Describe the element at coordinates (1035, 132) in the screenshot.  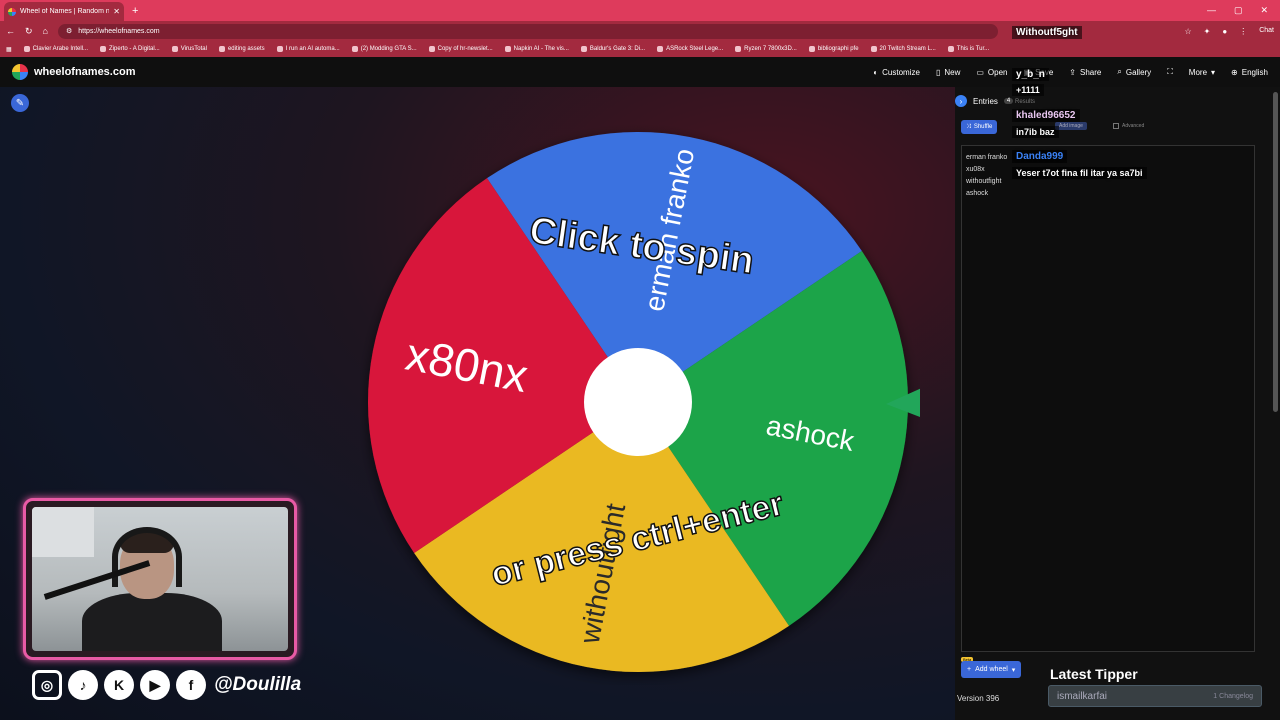
I see `chat-message: in7ib baz` at that location.